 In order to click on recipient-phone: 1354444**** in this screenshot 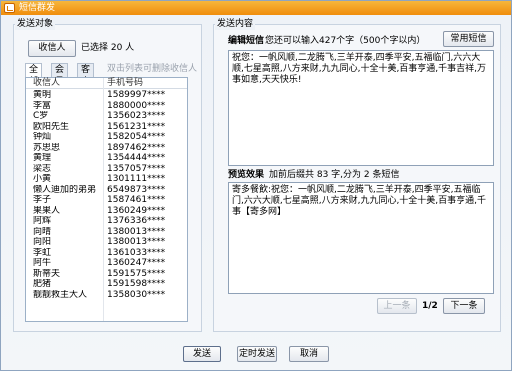, I will do `click(136, 158)`.